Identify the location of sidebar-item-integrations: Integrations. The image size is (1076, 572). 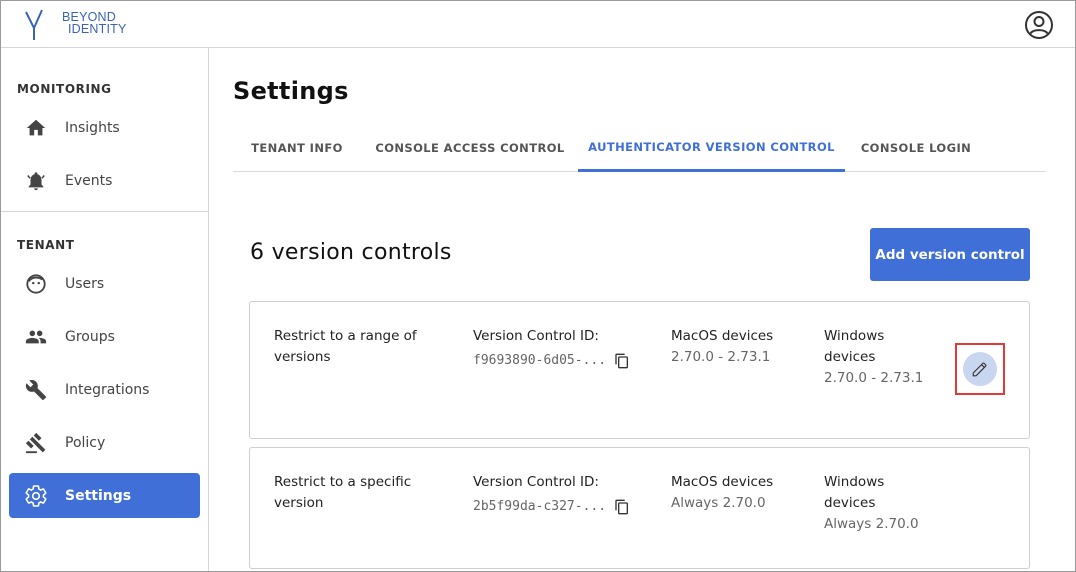
(104, 389).